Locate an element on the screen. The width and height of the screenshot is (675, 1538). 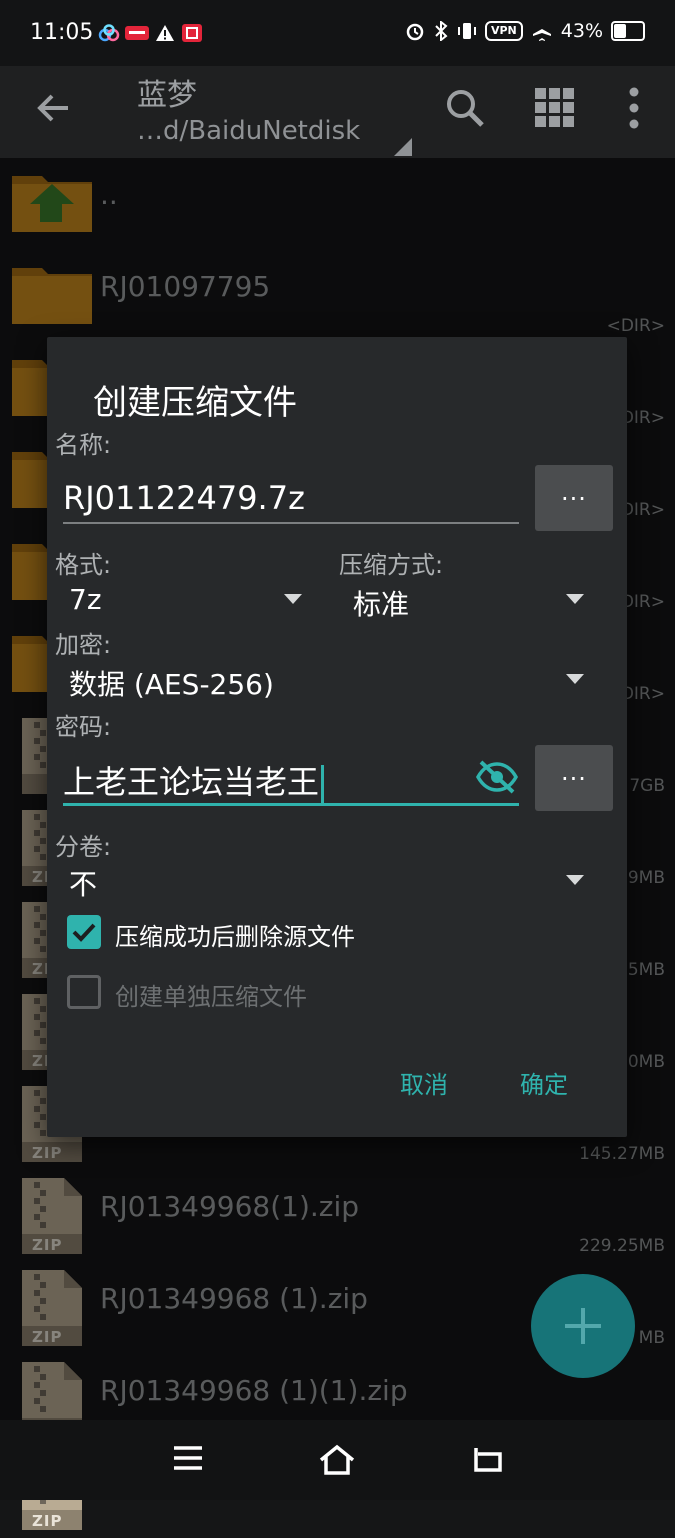
battery-icon is located at coordinates (628, 31).